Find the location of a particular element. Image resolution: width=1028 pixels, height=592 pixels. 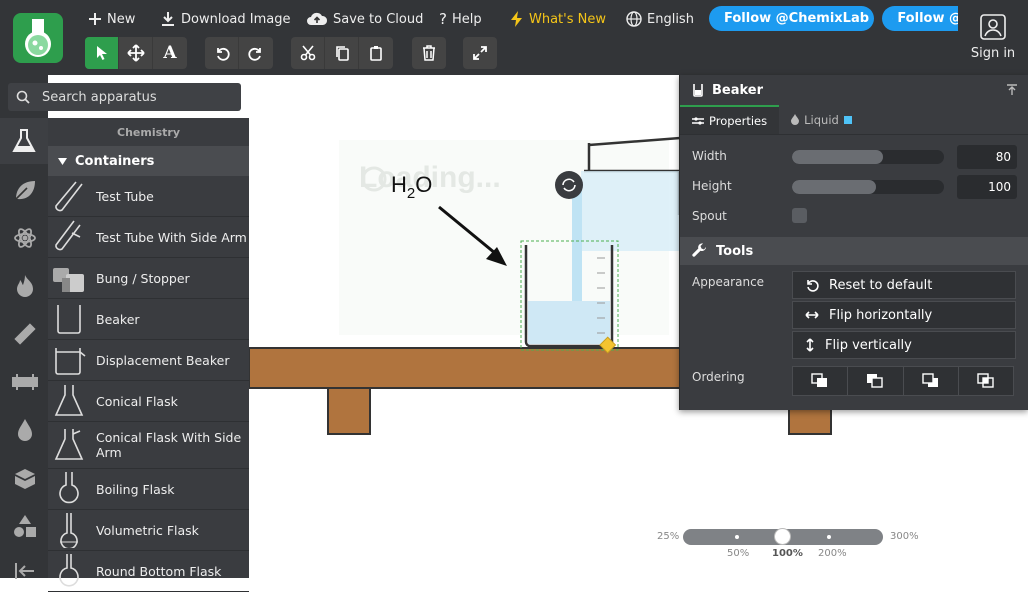

liquid-color-swatch is located at coordinates (848, 120).